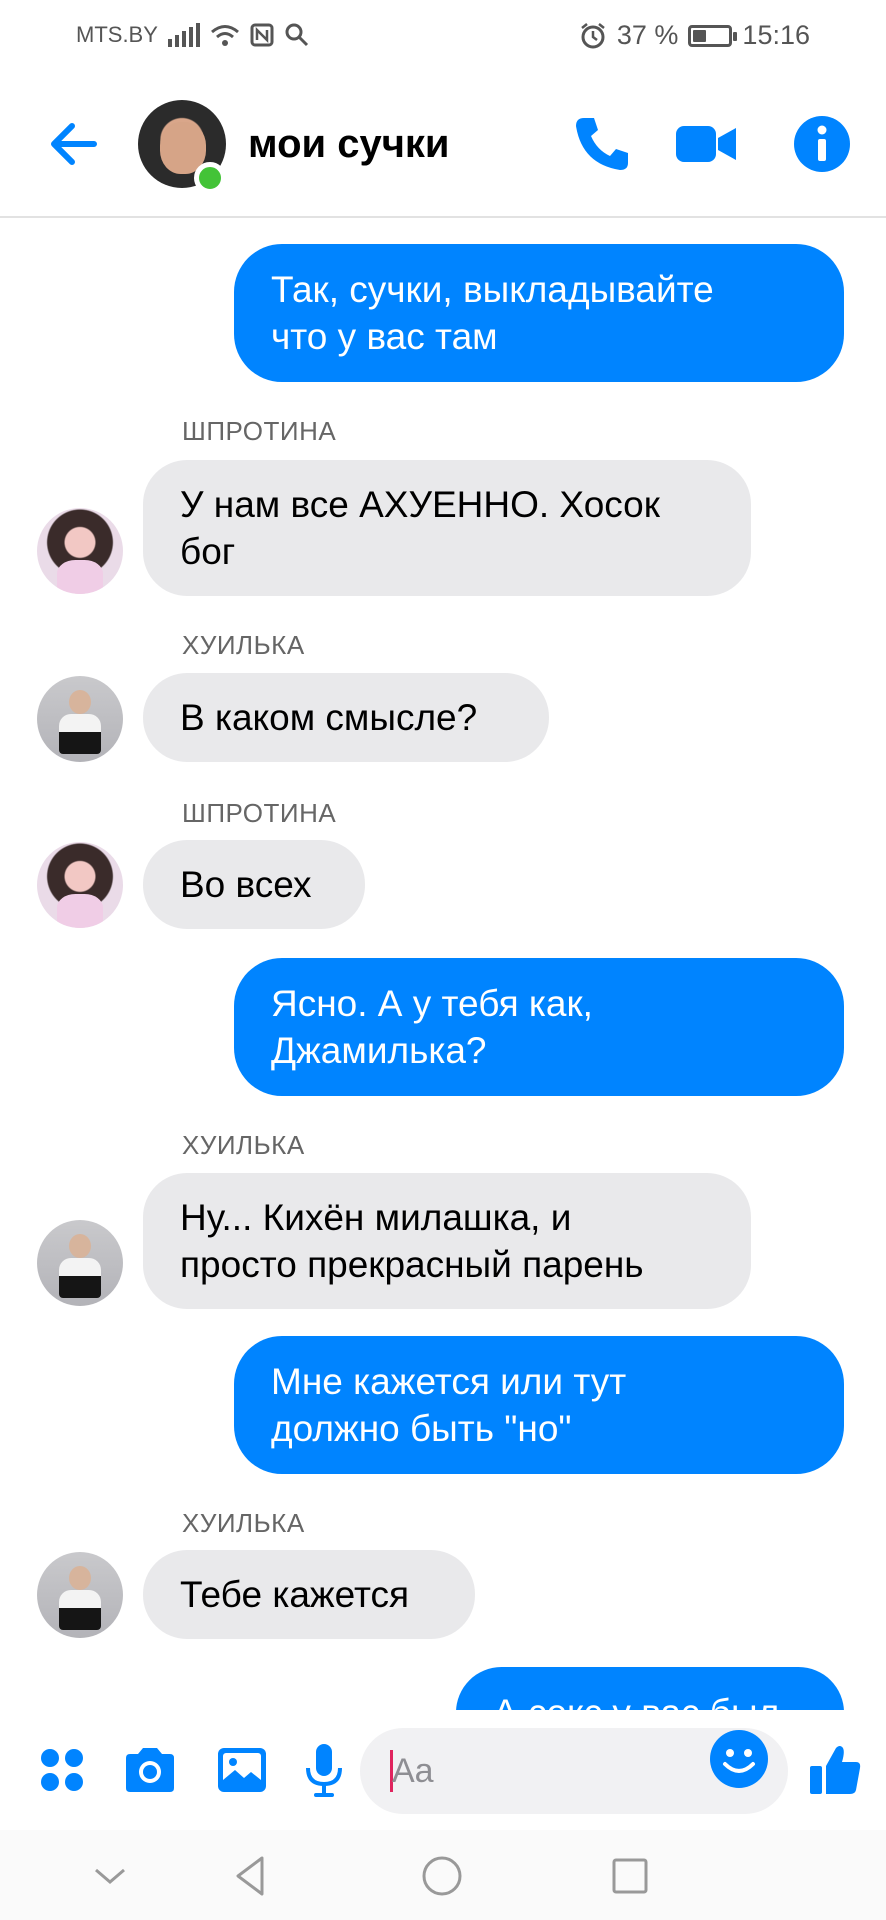  I want to click on message-line: бог, so click(208, 551).